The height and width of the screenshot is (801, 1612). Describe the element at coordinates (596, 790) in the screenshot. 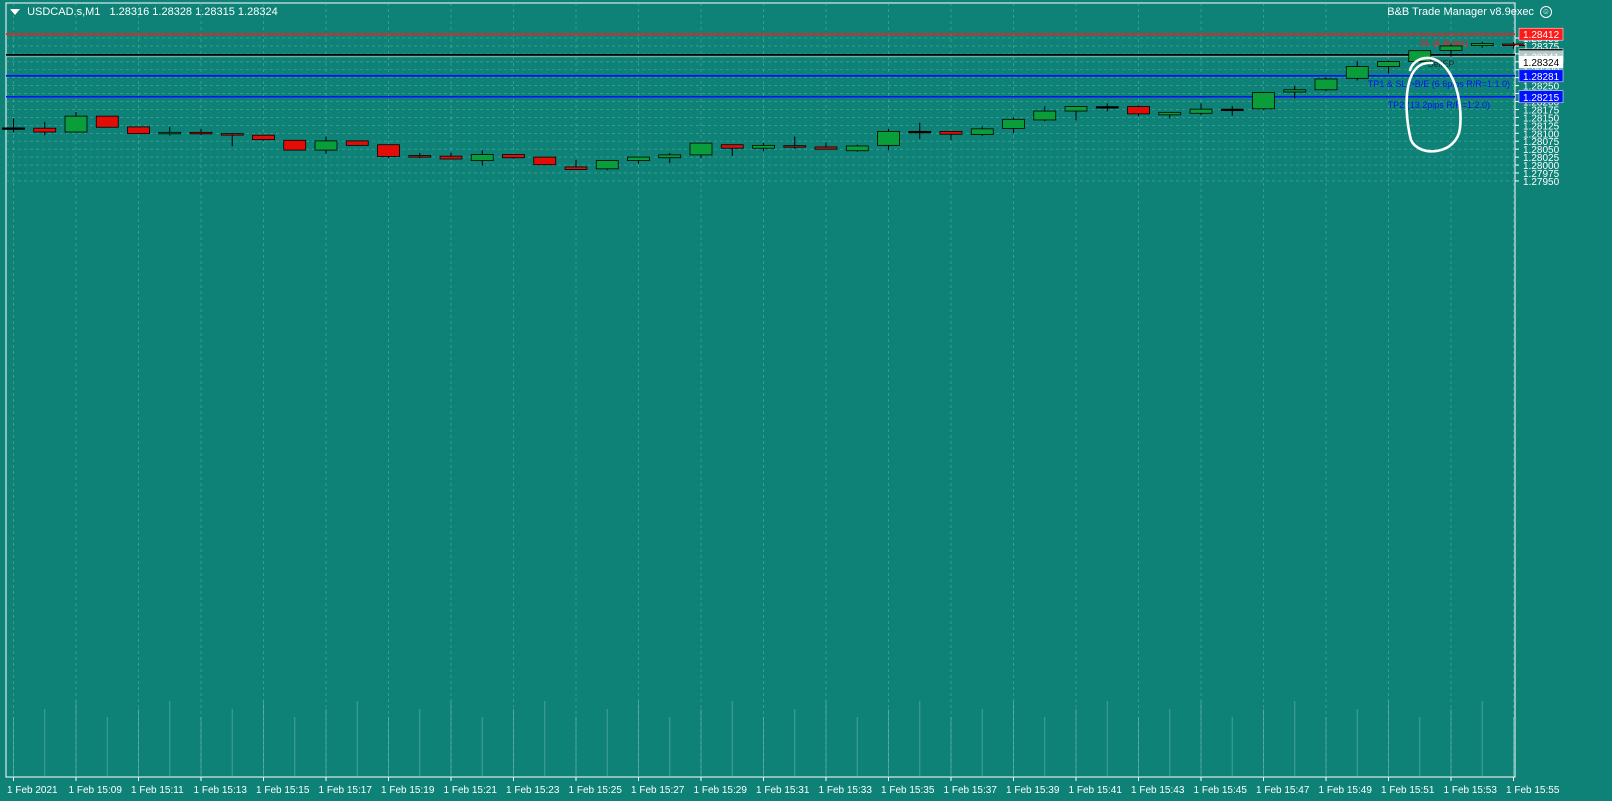

I see `x-tick-label: 1 Feb 15:25` at that location.